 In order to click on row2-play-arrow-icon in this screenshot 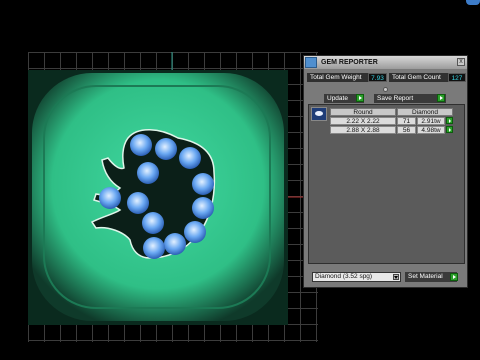, I will do `click(449, 129)`.